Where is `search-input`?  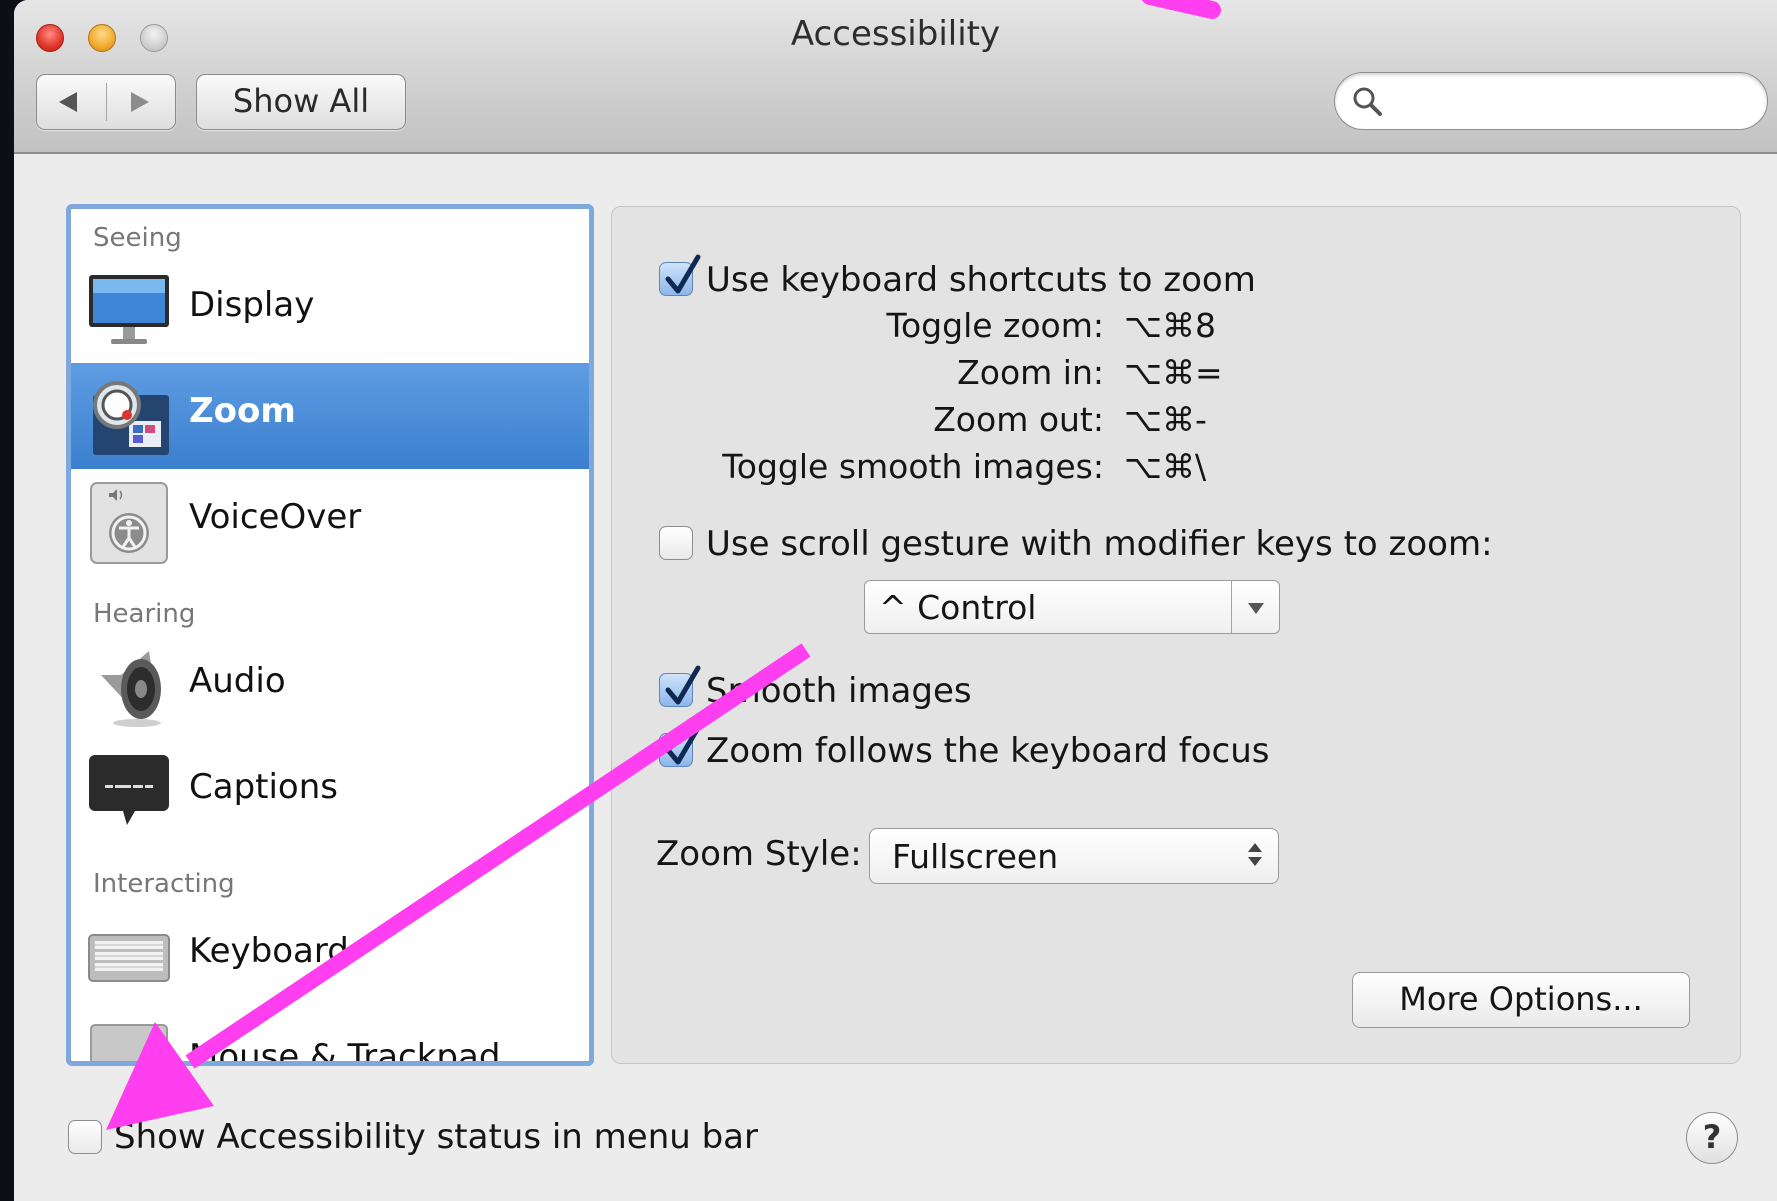
search-input is located at coordinates (1573, 102).